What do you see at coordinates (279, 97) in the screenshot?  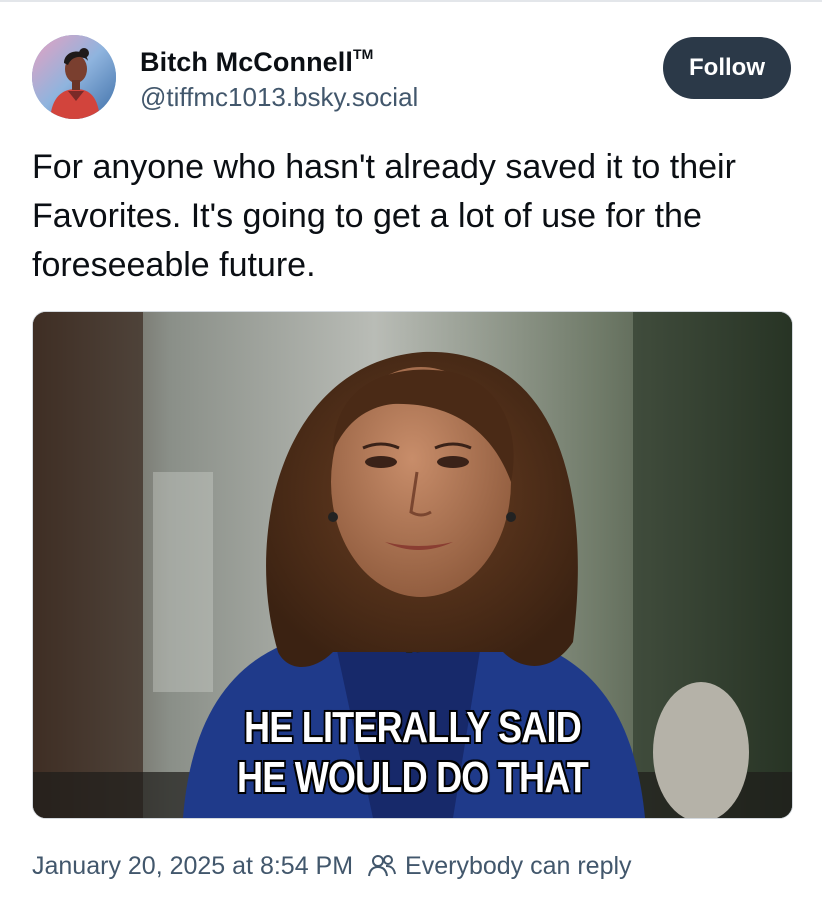 I see `author-handle: @tiffmc1013.bsky.social` at bounding box center [279, 97].